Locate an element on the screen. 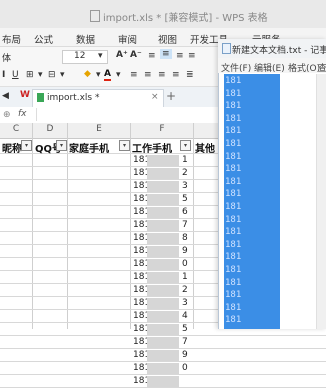  align-right-icon: ≡ is located at coordinates (162, 75).